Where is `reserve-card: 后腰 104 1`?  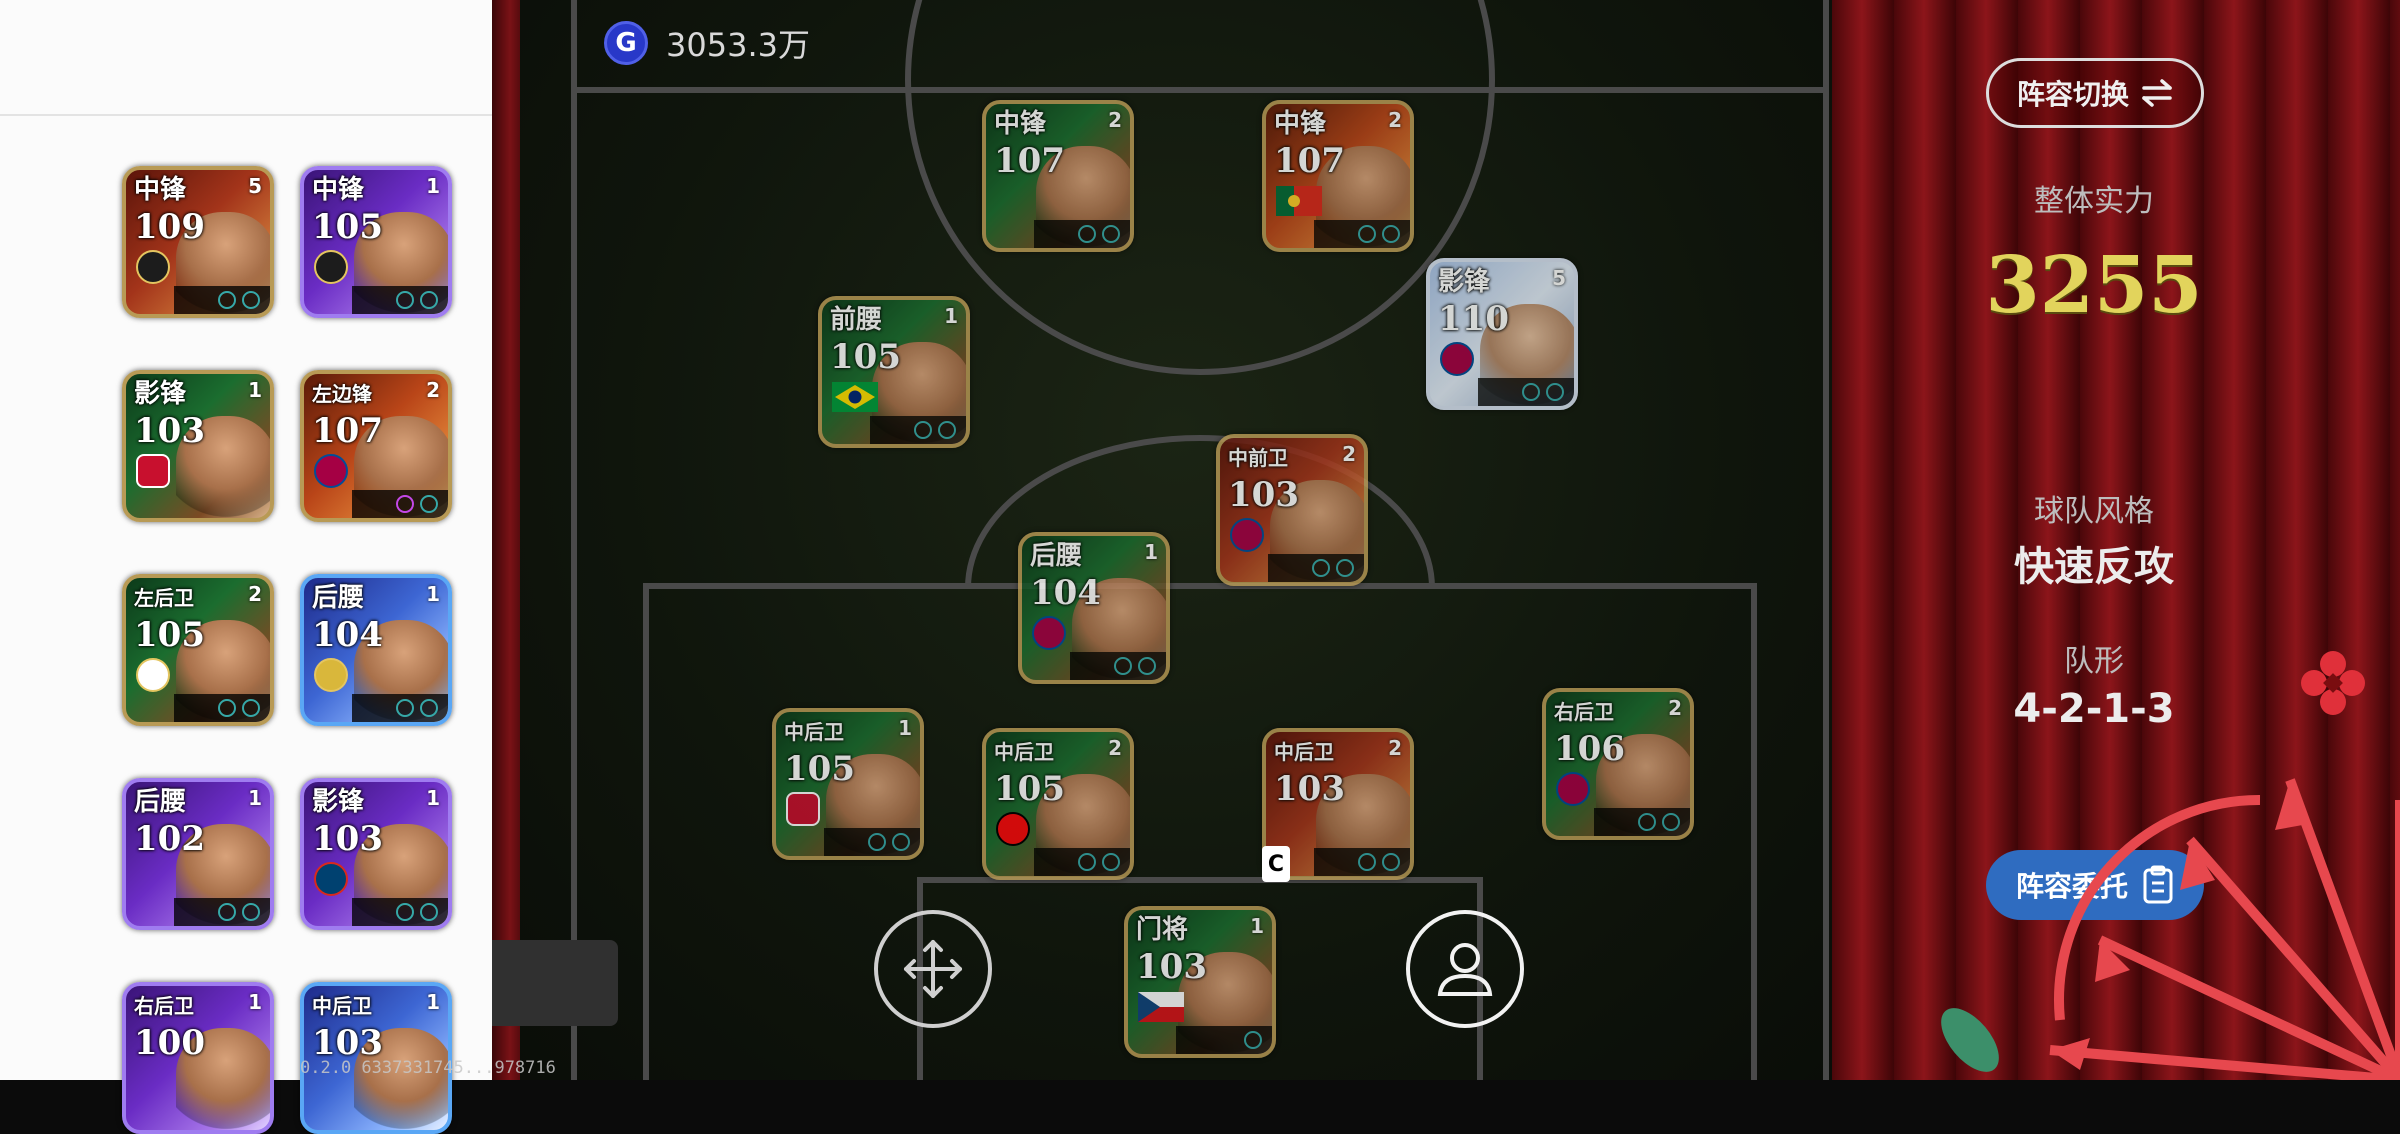
reserve-card: 后腰 104 1 is located at coordinates (376, 650).